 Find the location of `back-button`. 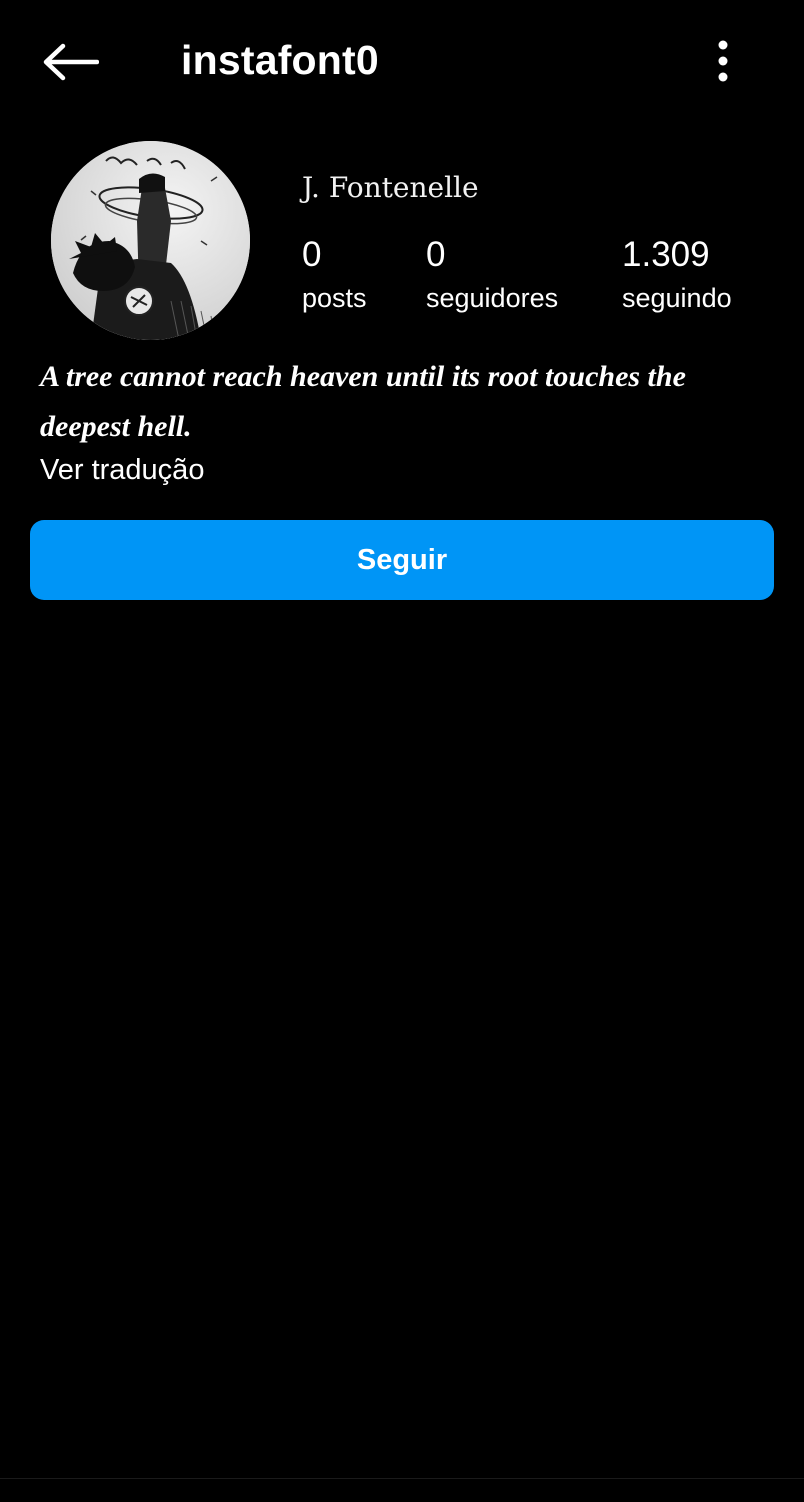

back-button is located at coordinates (70, 62).